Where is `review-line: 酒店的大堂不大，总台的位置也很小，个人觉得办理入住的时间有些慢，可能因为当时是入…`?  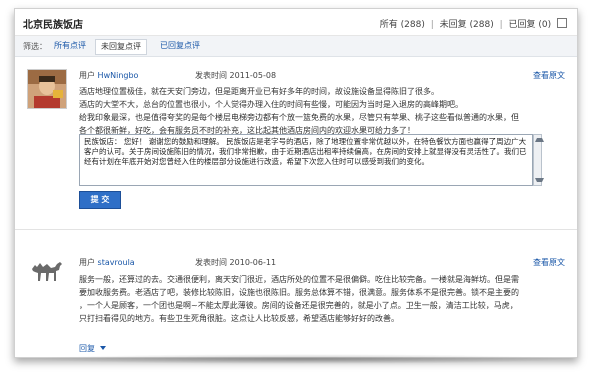 review-line: 酒店的大堂不大，总台的位置也很小，个人觉得办理入住的时间有些慢，可能因为当时是入… is located at coordinates (271, 104).